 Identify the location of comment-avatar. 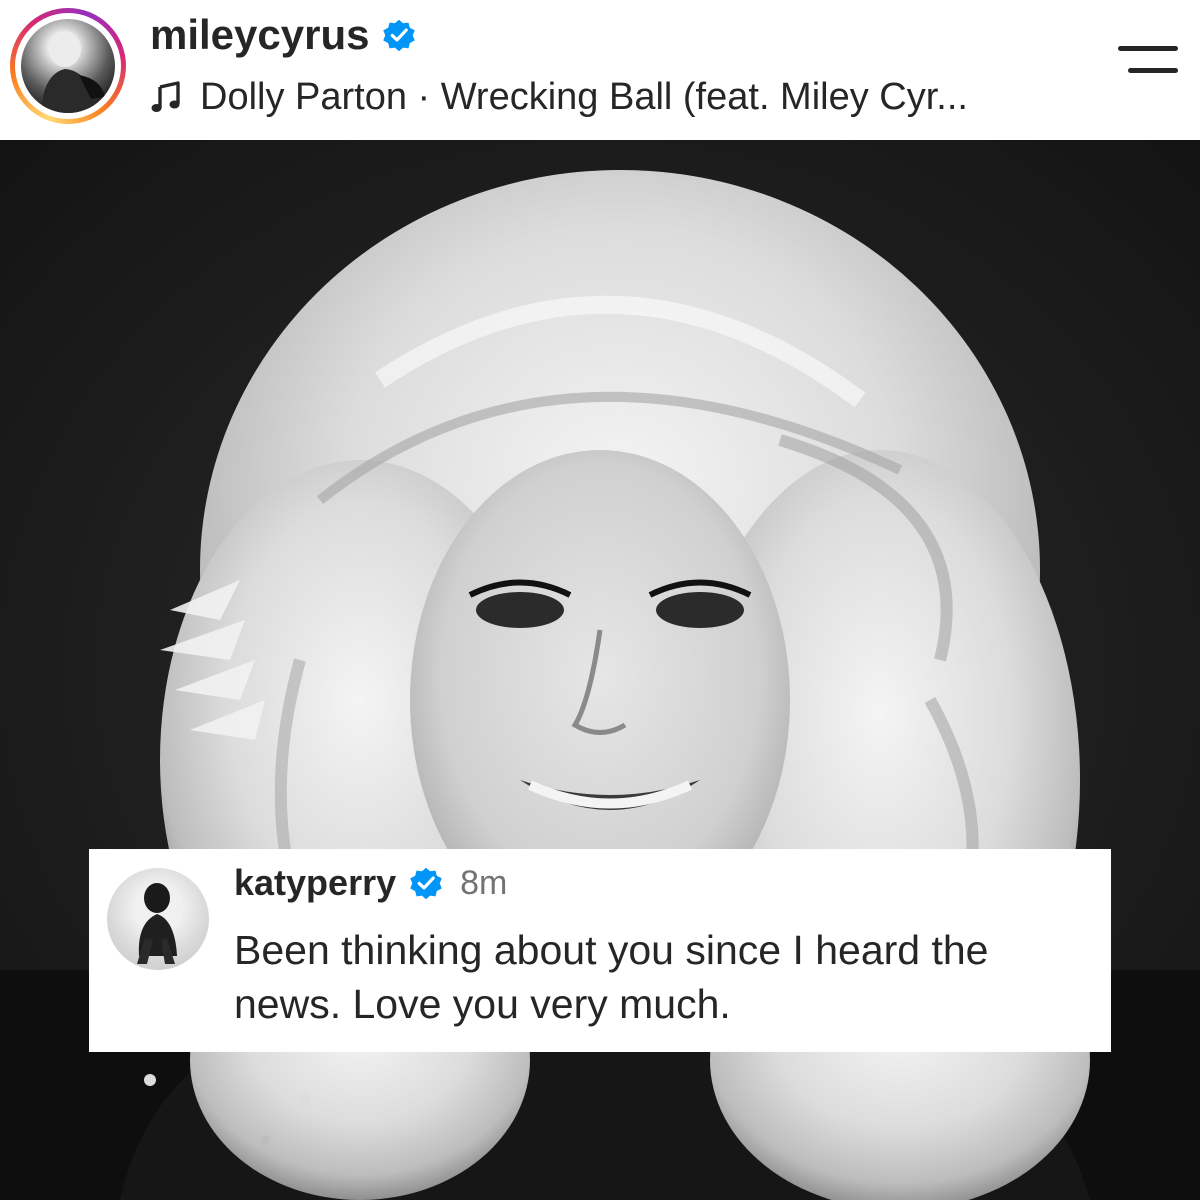
(158, 919).